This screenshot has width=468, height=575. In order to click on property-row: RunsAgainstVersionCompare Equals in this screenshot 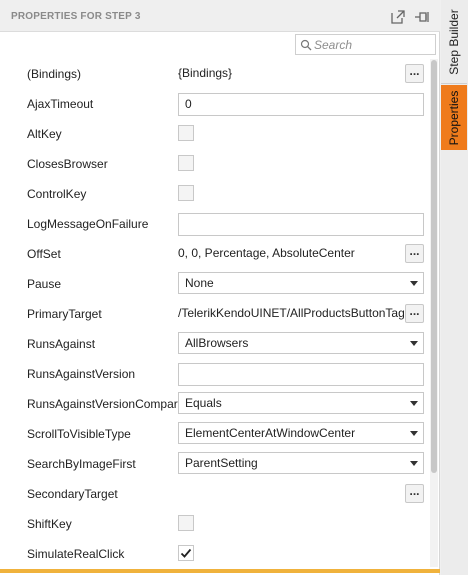, I will do `click(215, 404)`.